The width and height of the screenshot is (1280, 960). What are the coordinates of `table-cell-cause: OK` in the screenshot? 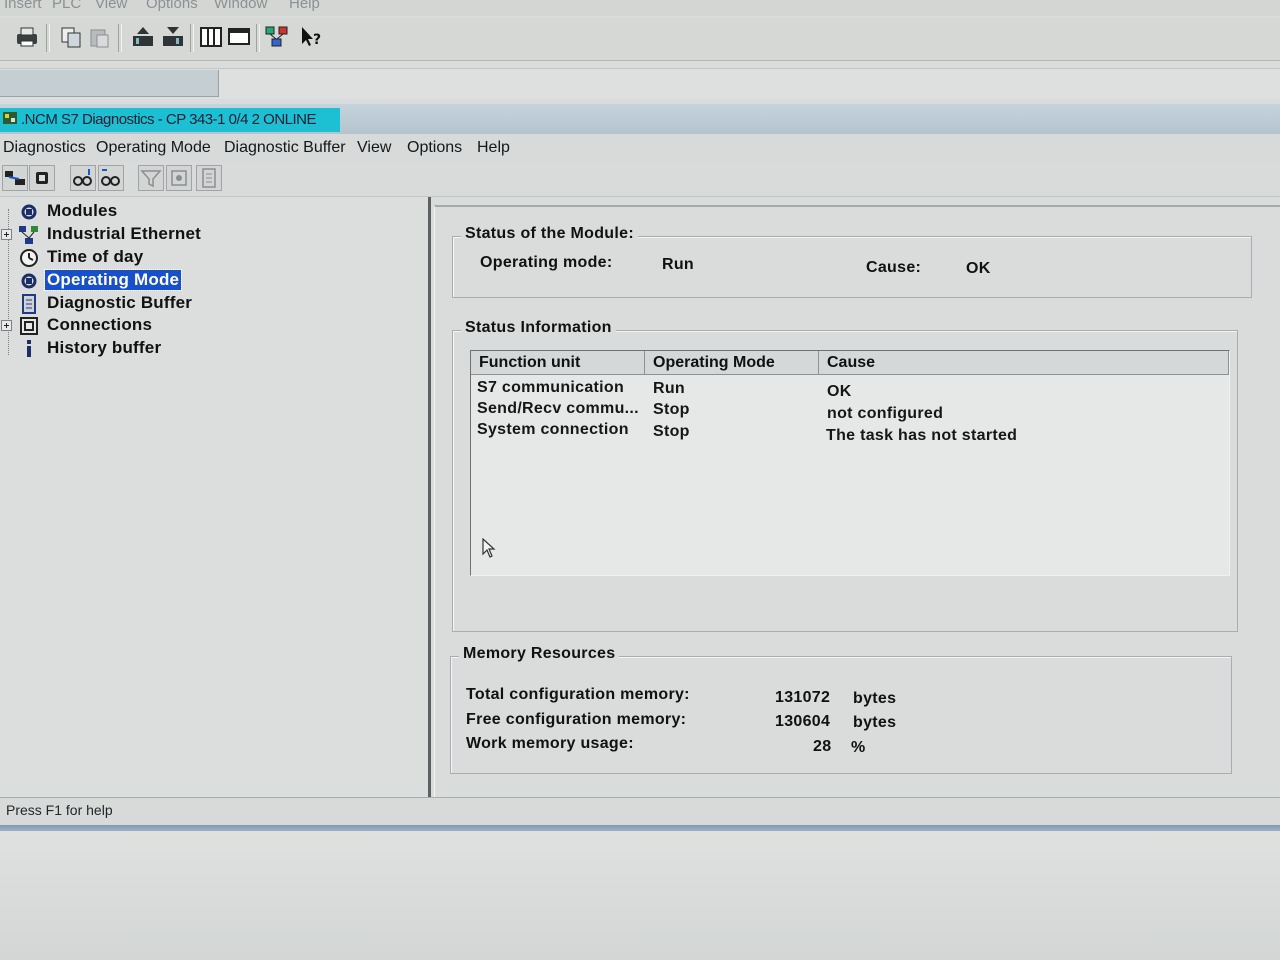 It's located at (839, 392).